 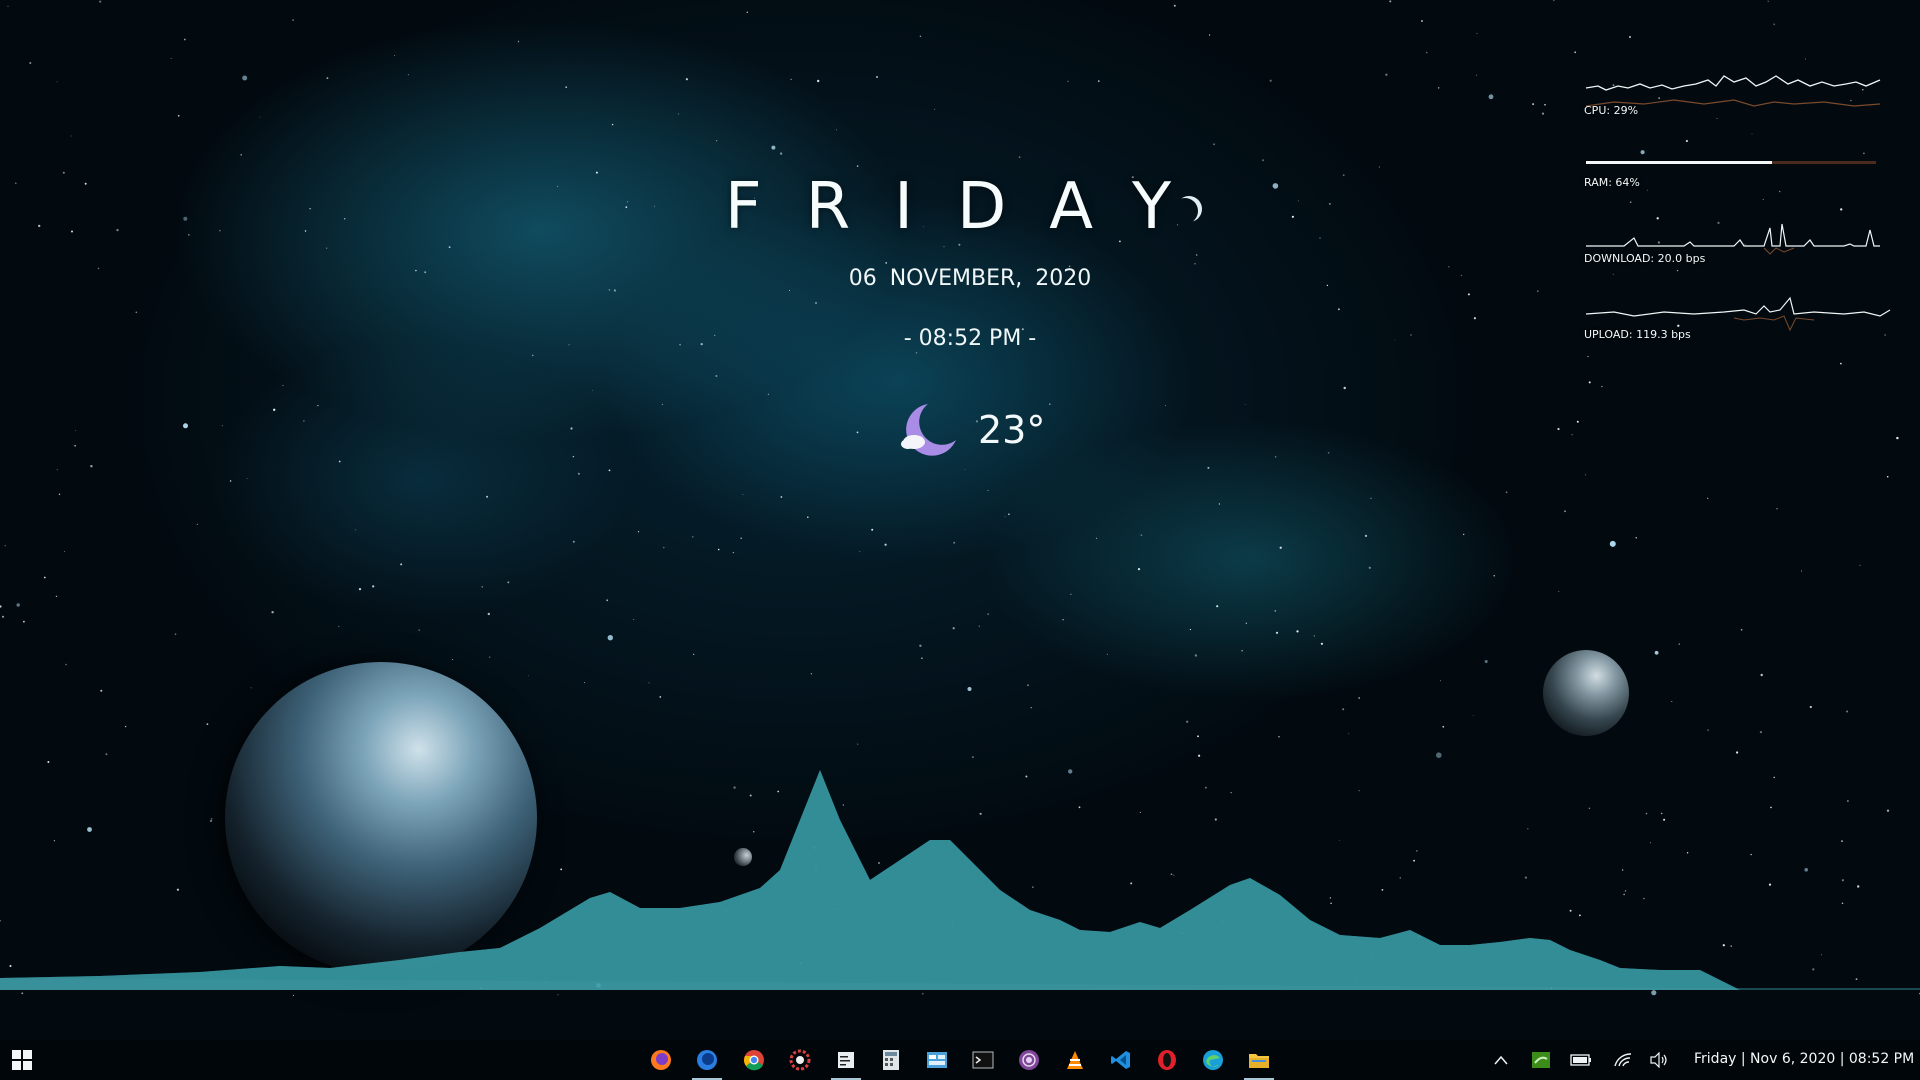 I want to click on firefox-icon, so click(x=661, y=1060).